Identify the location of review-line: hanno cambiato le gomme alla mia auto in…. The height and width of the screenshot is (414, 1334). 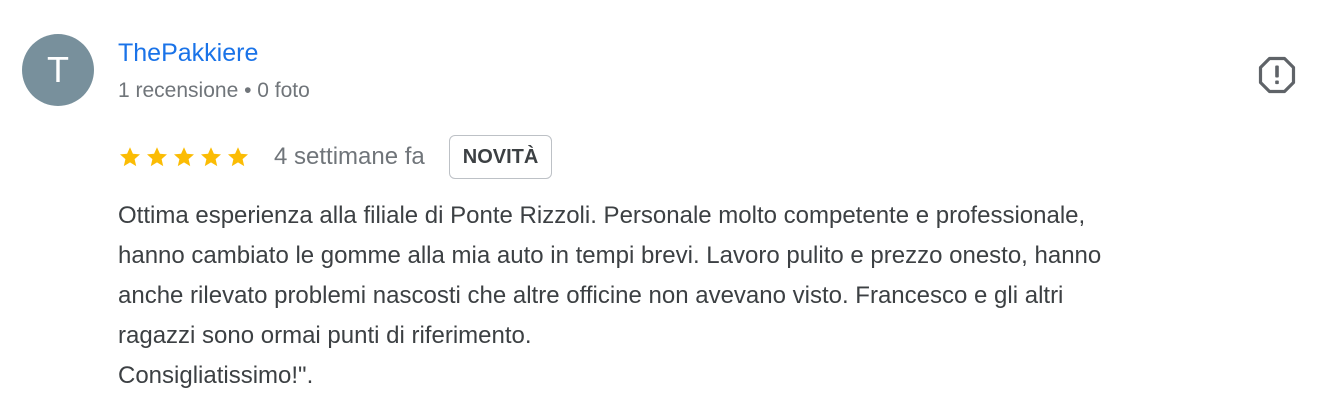
(610, 255).